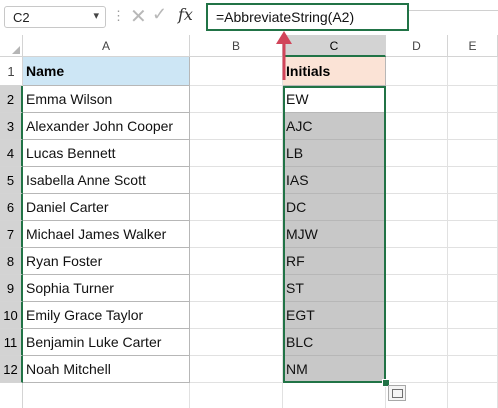 The image size is (498, 408). Describe the element at coordinates (11, 126) in the screenshot. I see `row-header-3: 3` at that location.